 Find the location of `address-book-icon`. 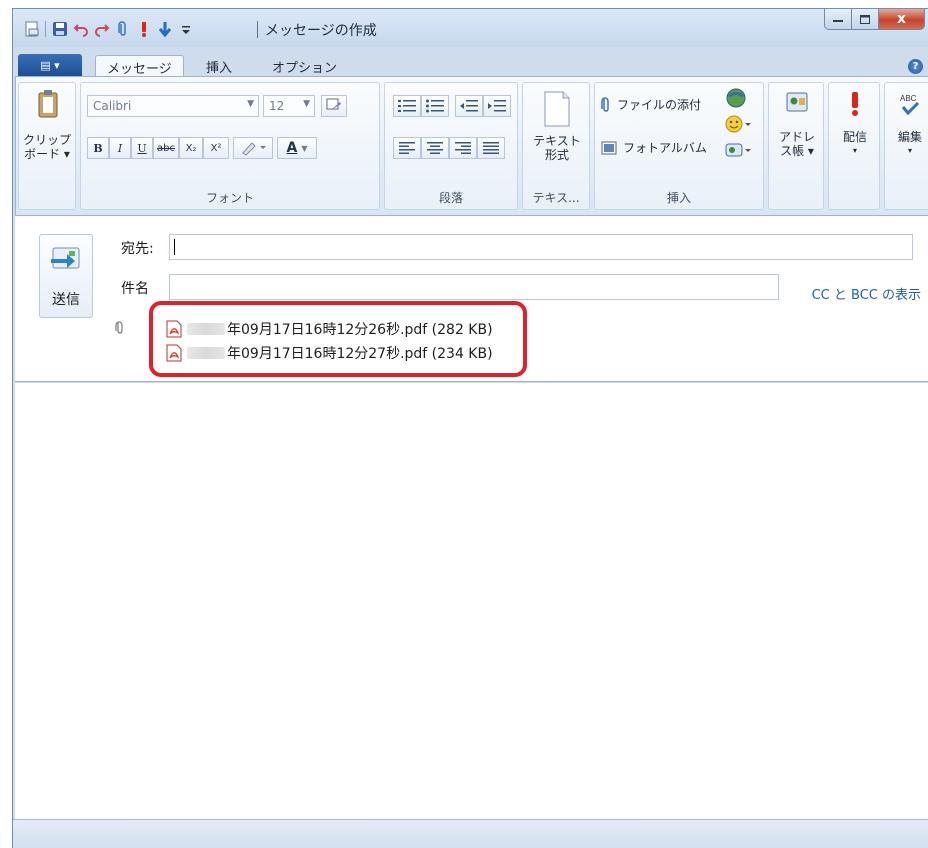

address-book-icon is located at coordinates (797, 102).